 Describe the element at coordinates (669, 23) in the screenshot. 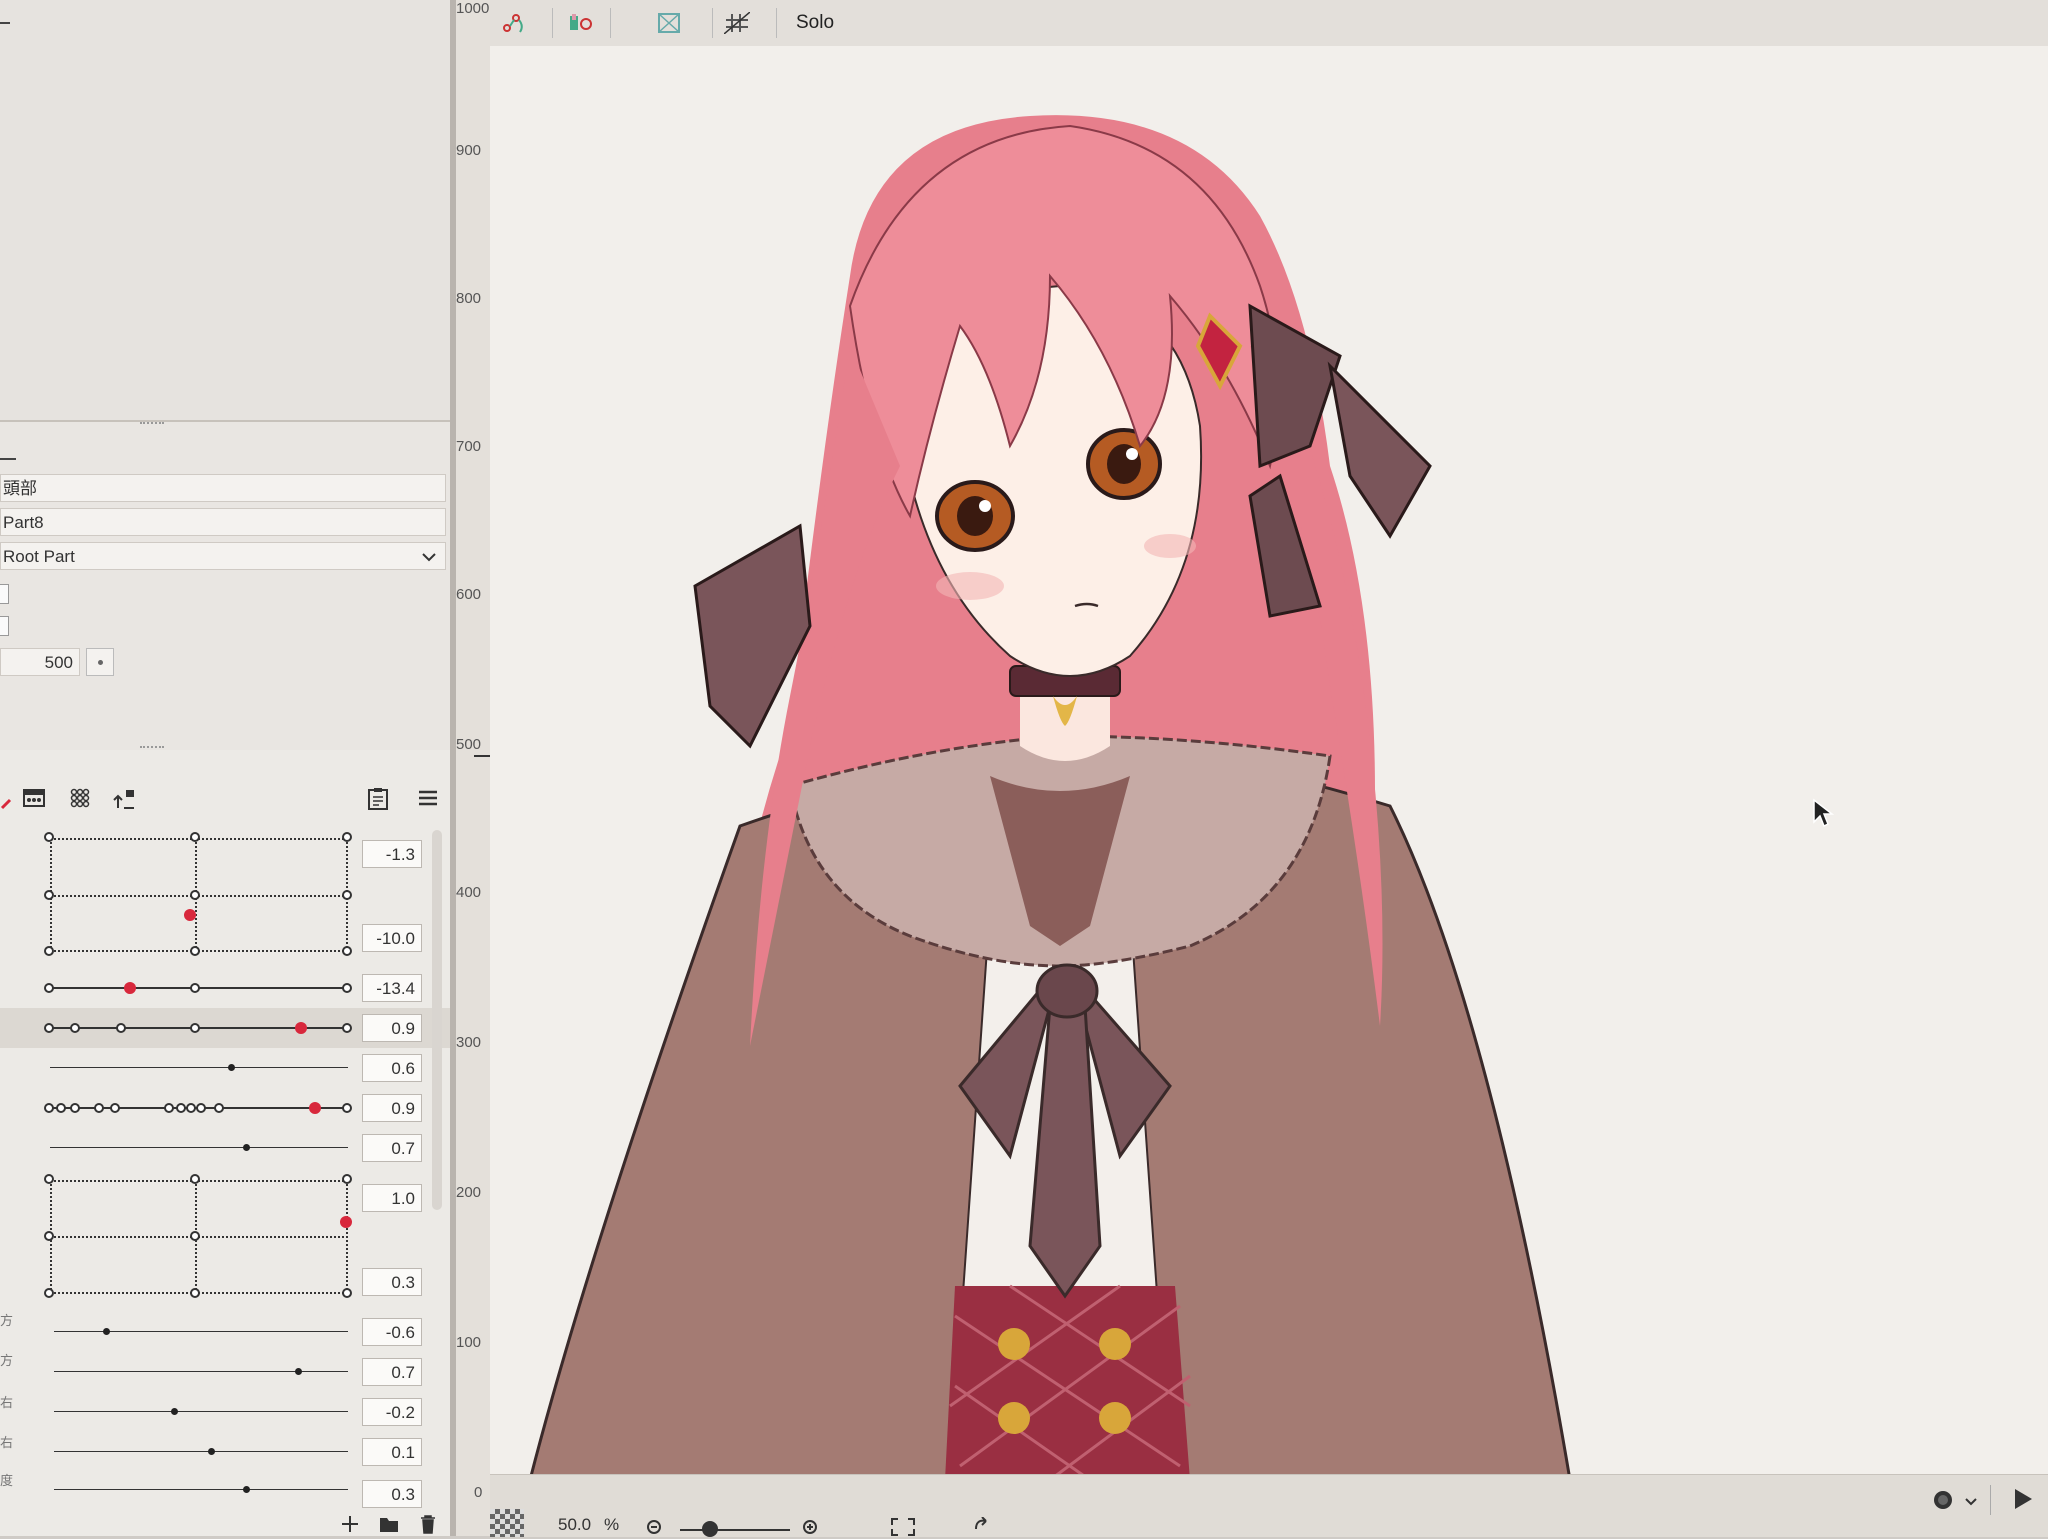

I see `mesh-view-icon` at that location.